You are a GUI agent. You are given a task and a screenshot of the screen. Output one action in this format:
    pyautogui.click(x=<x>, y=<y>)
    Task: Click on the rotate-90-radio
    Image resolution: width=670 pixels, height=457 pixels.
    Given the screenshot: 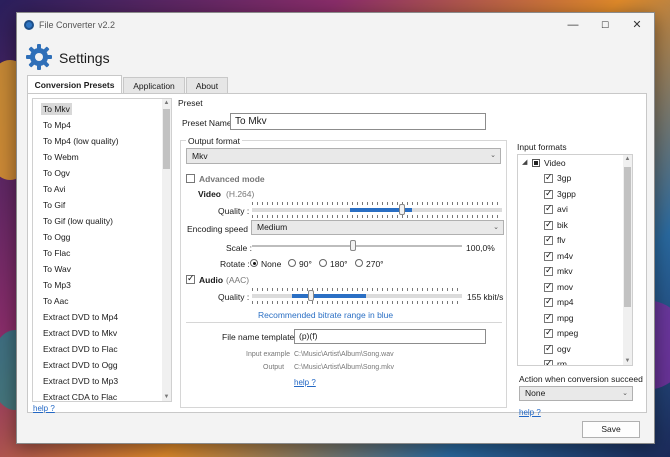 What is the action you would take?
    pyautogui.click(x=292, y=263)
    